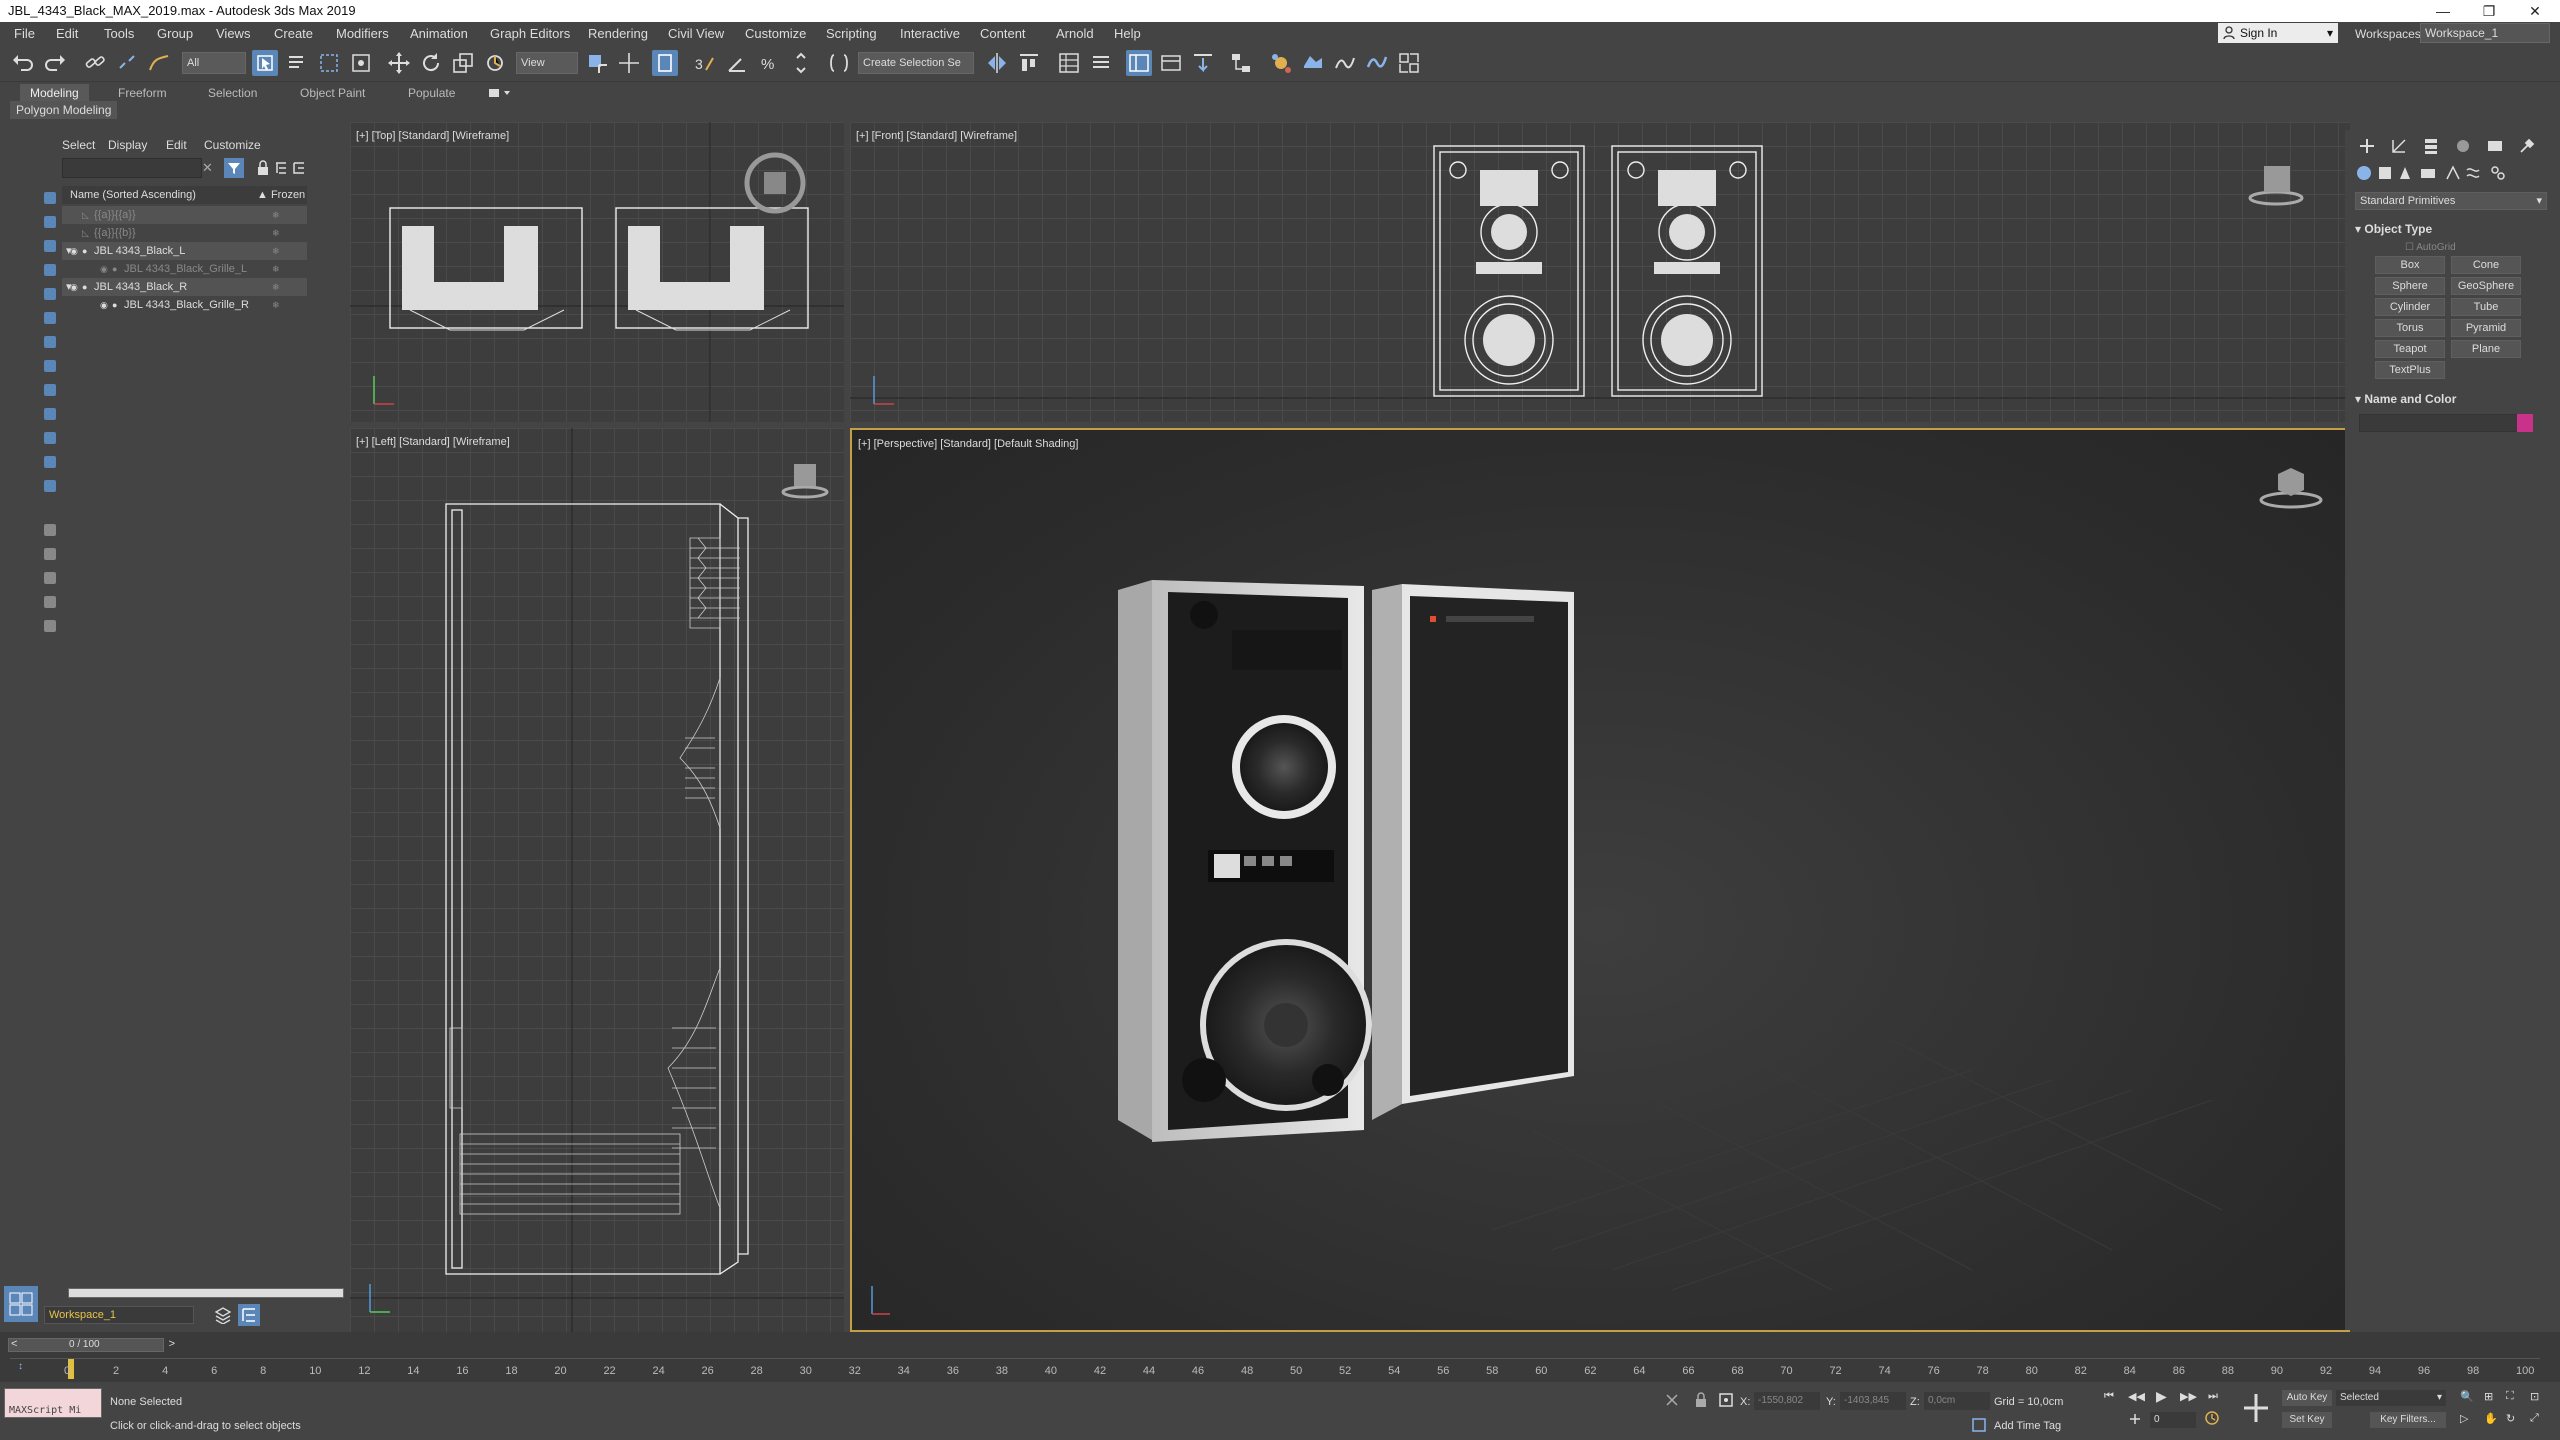  I want to click on create-pyramid-button: Pyramid, so click(2486, 328).